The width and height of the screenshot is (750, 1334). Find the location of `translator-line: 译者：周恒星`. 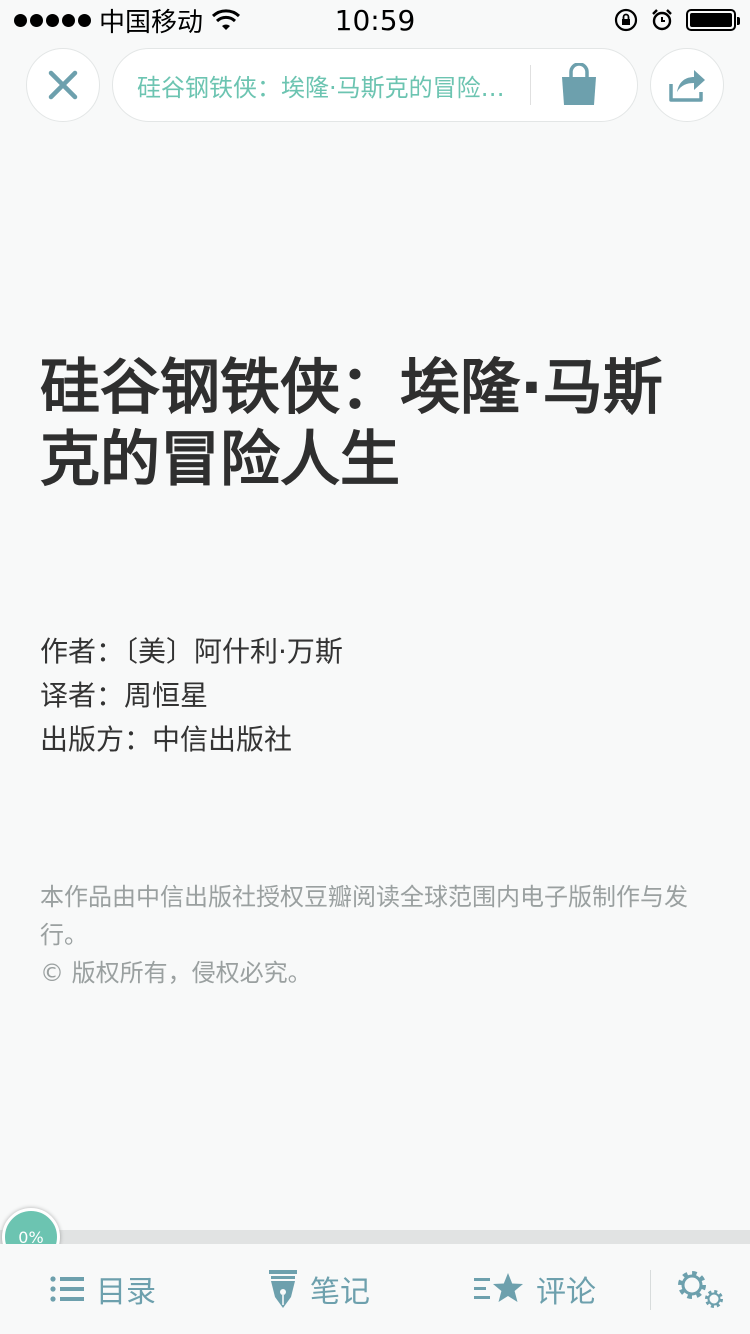

translator-line: 译者：周恒星 is located at coordinates (124, 695).